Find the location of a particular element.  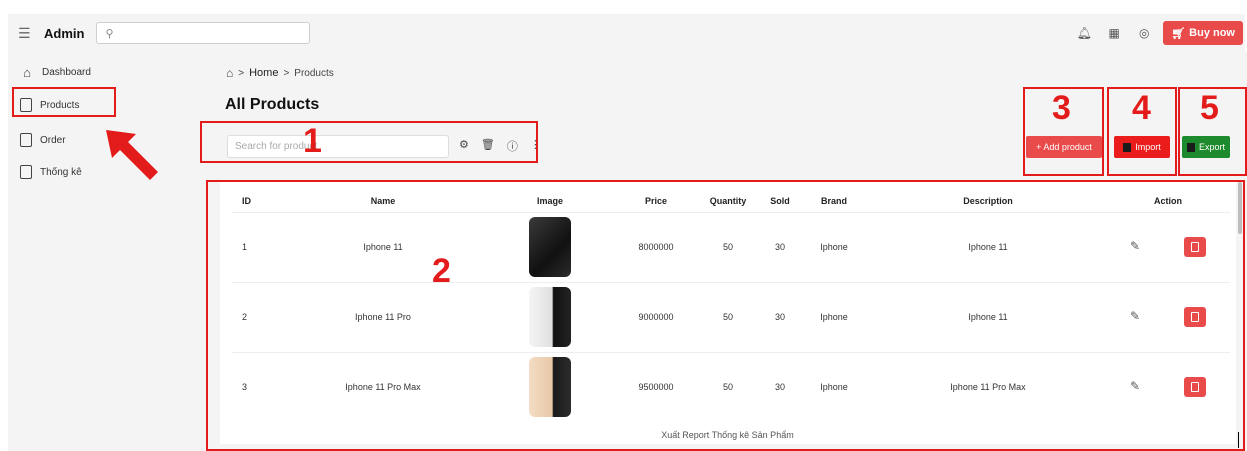

annotation-number-2: 2 is located at coordinates (441, 271).